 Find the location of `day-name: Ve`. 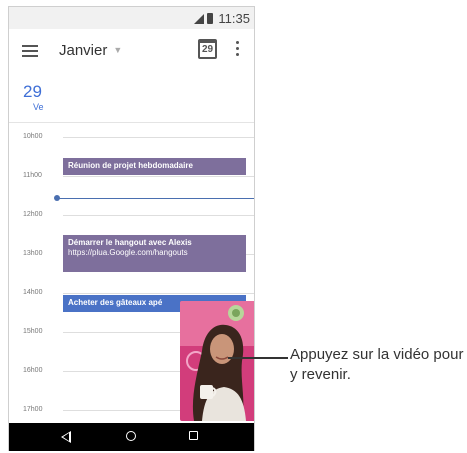

day-name: Ve is located at coordinates (38, 107).